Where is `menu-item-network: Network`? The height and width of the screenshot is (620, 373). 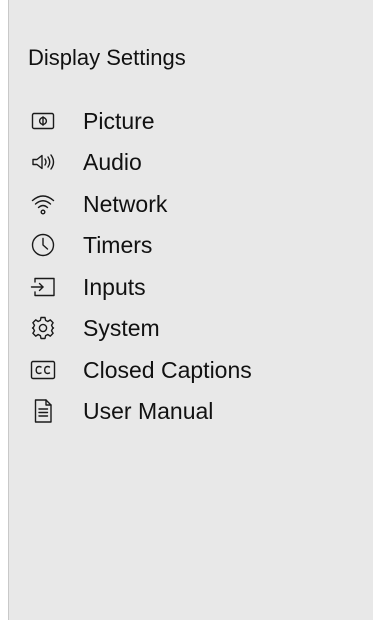 menu-item-network: Network is located at coordinates (139, 204).